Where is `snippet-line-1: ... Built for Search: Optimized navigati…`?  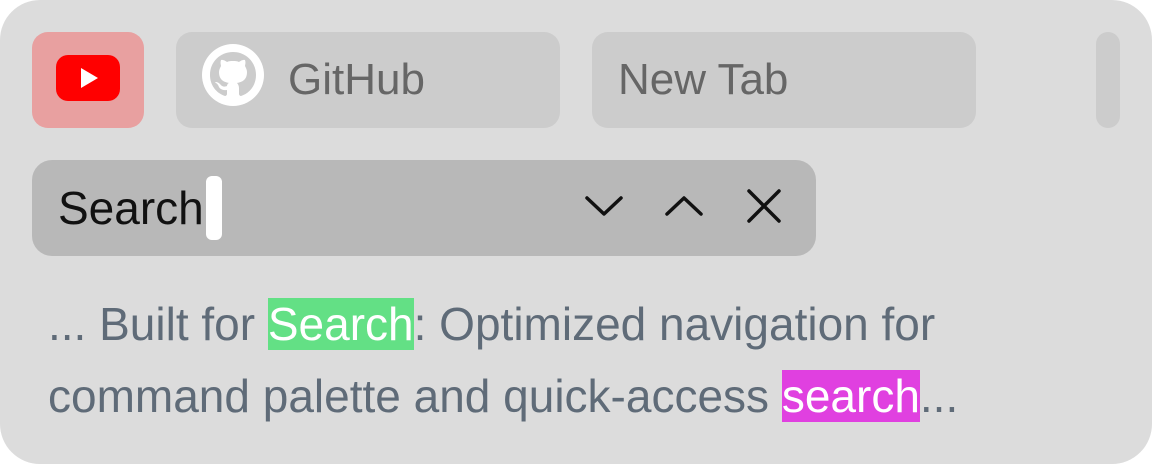 snippet-line-1: ... Built for Search: Optimized navigati… is located at coordinates (588, 324).